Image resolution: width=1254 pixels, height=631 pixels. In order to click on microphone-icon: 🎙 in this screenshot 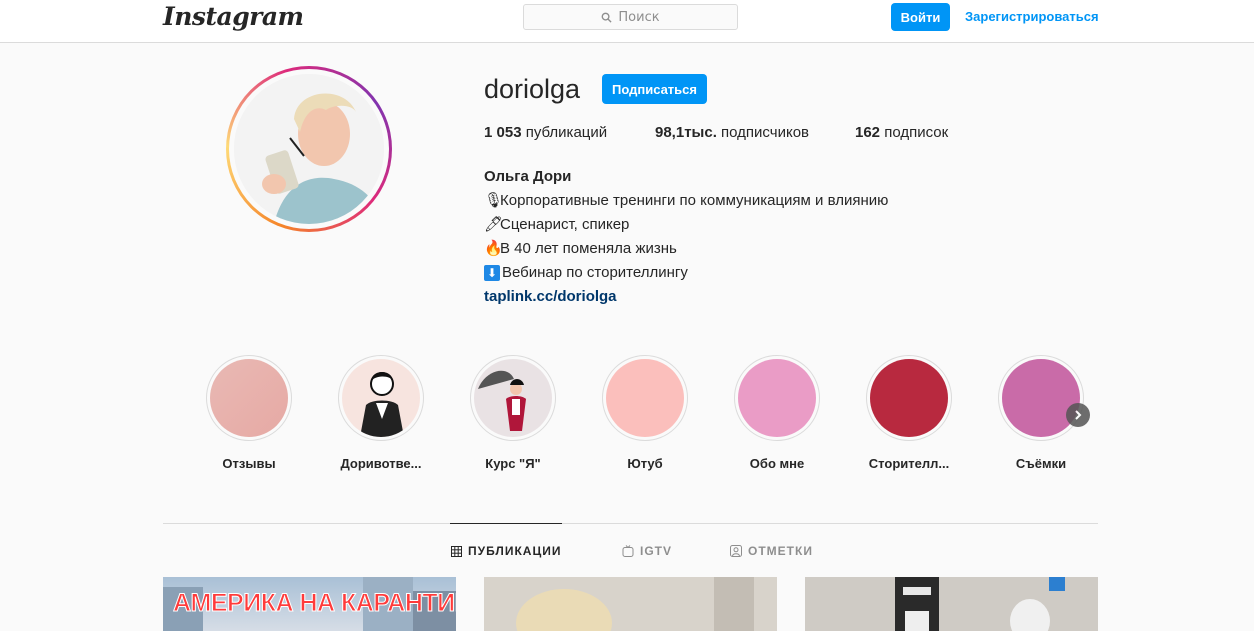, I will do `click(494, 200)`.